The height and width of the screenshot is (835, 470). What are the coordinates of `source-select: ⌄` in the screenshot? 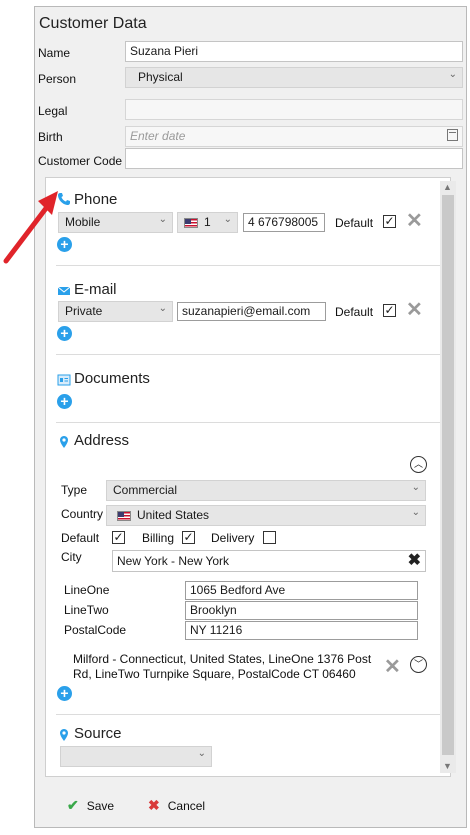 It's located at (136, 756).